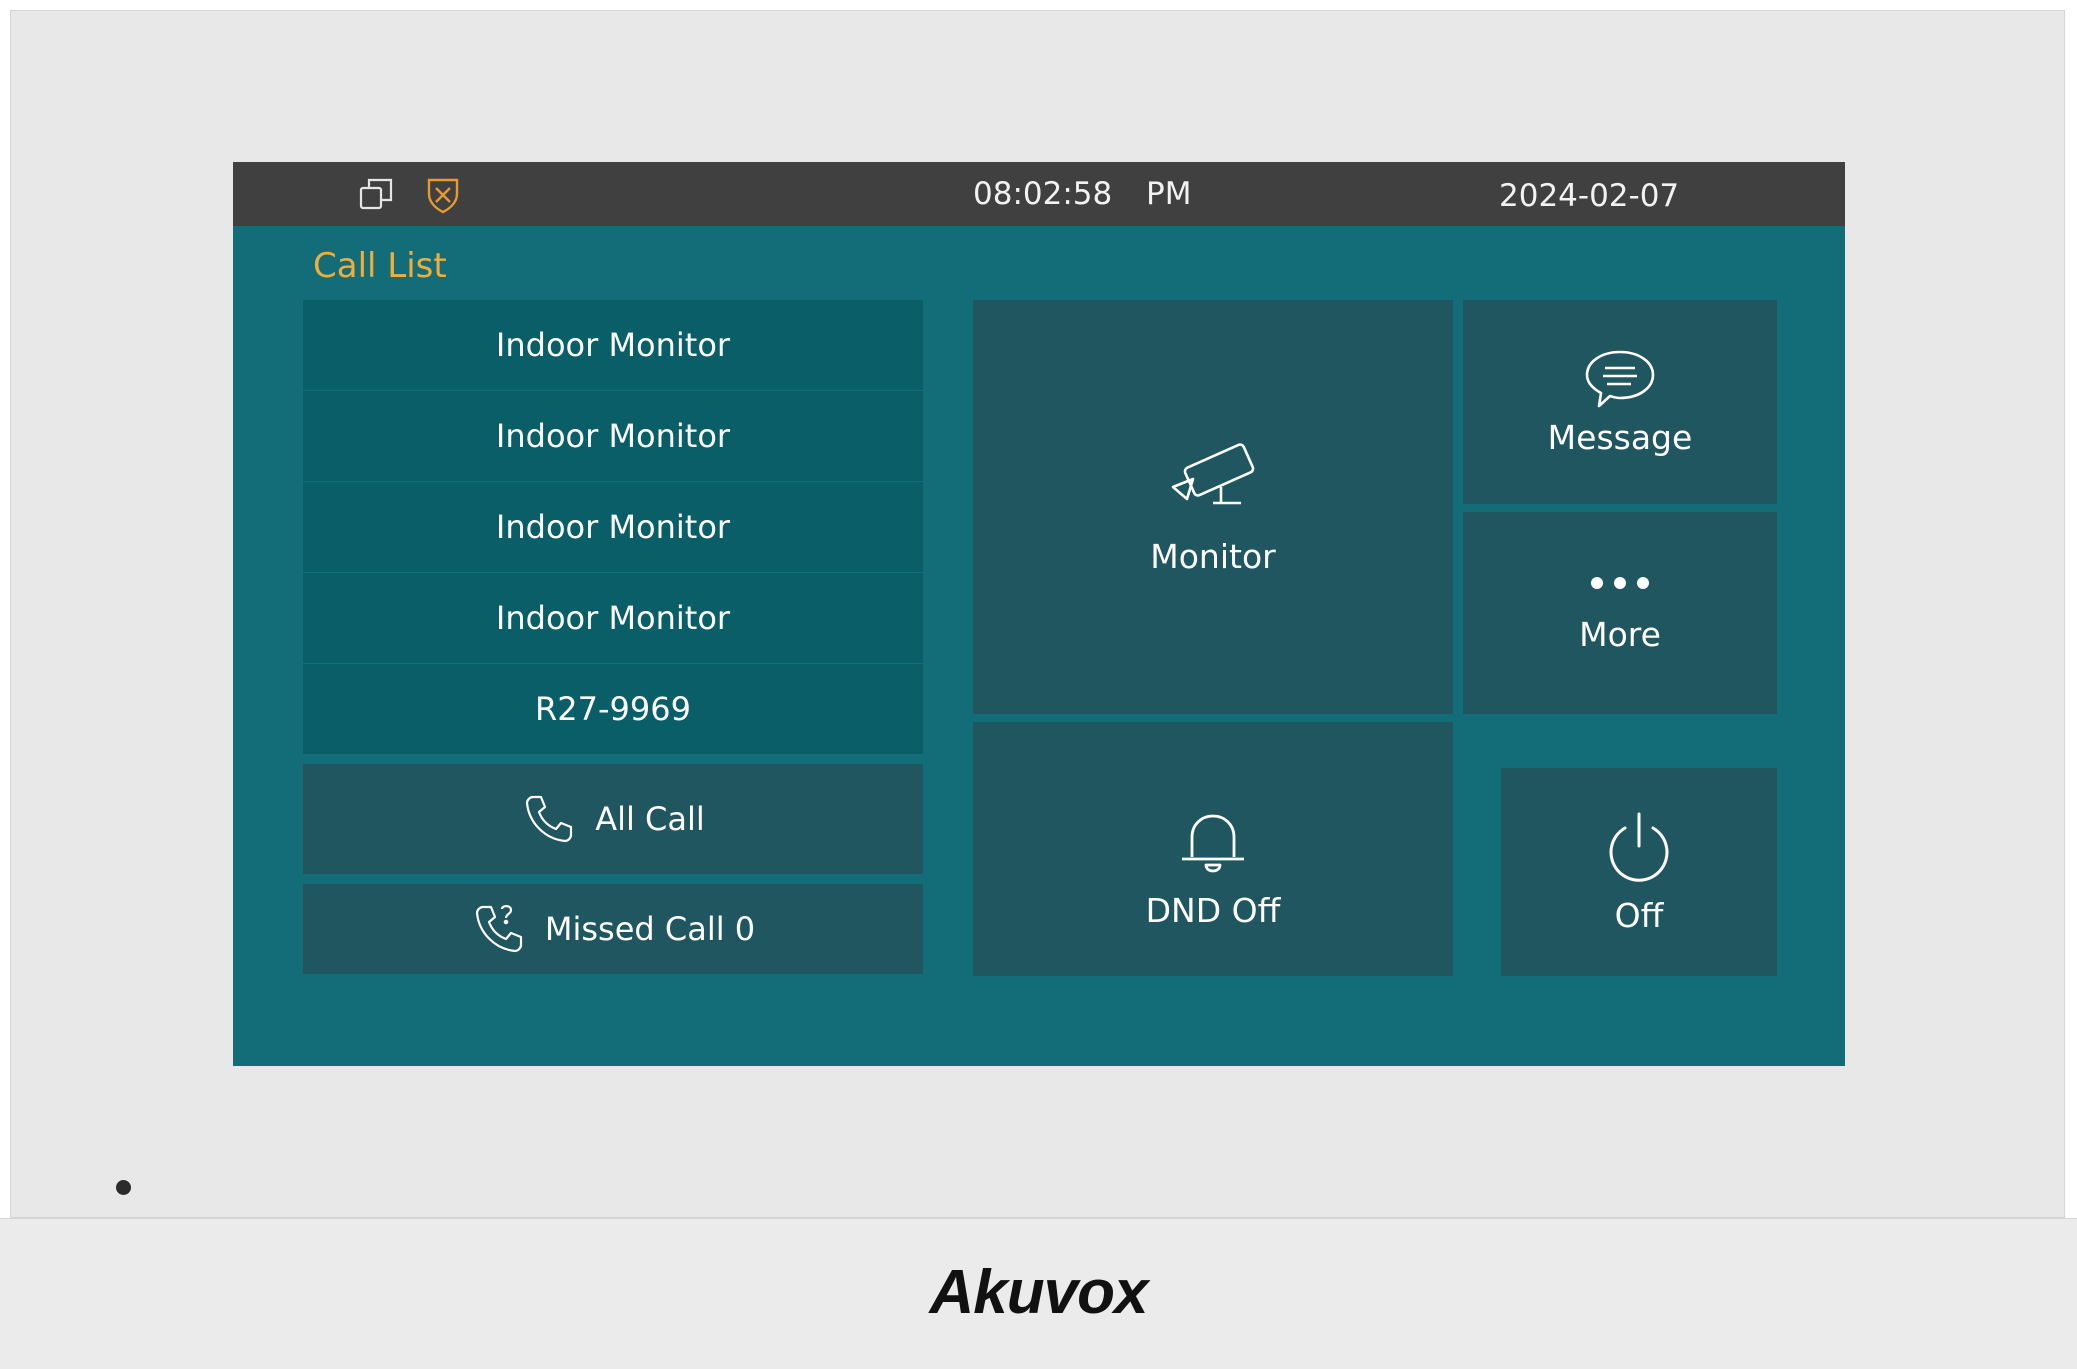  I want to click on more-tile: More, so click(1620, 613).